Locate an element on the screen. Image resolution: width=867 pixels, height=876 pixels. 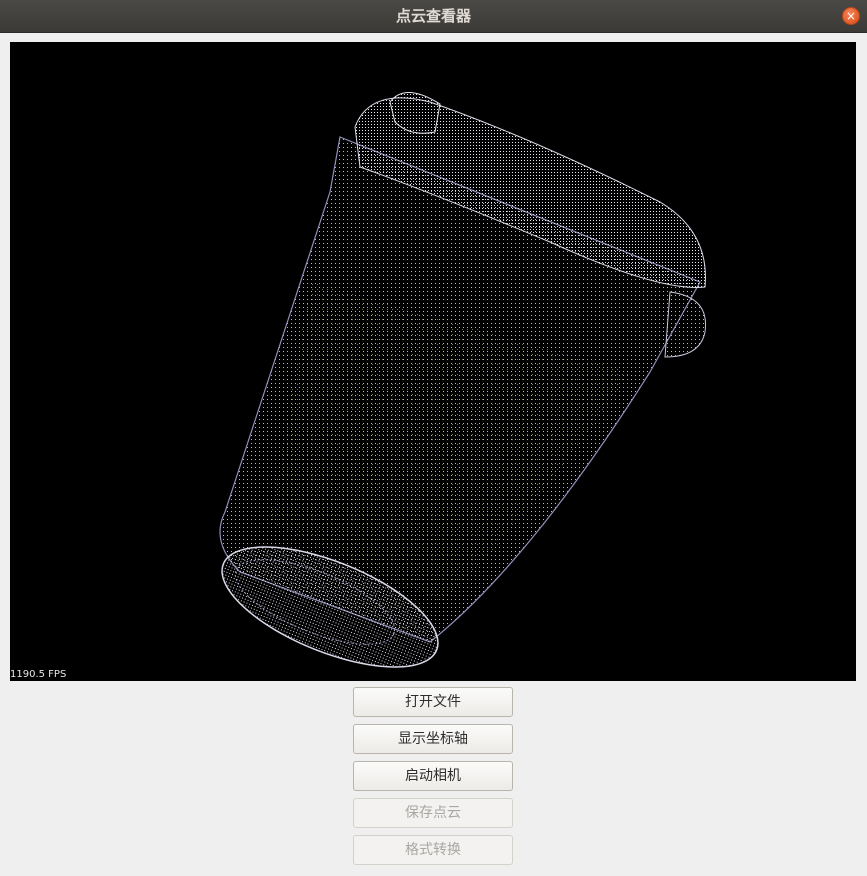
show-axes-button: 显示坐标轴 is located at coordinates (433, 739).